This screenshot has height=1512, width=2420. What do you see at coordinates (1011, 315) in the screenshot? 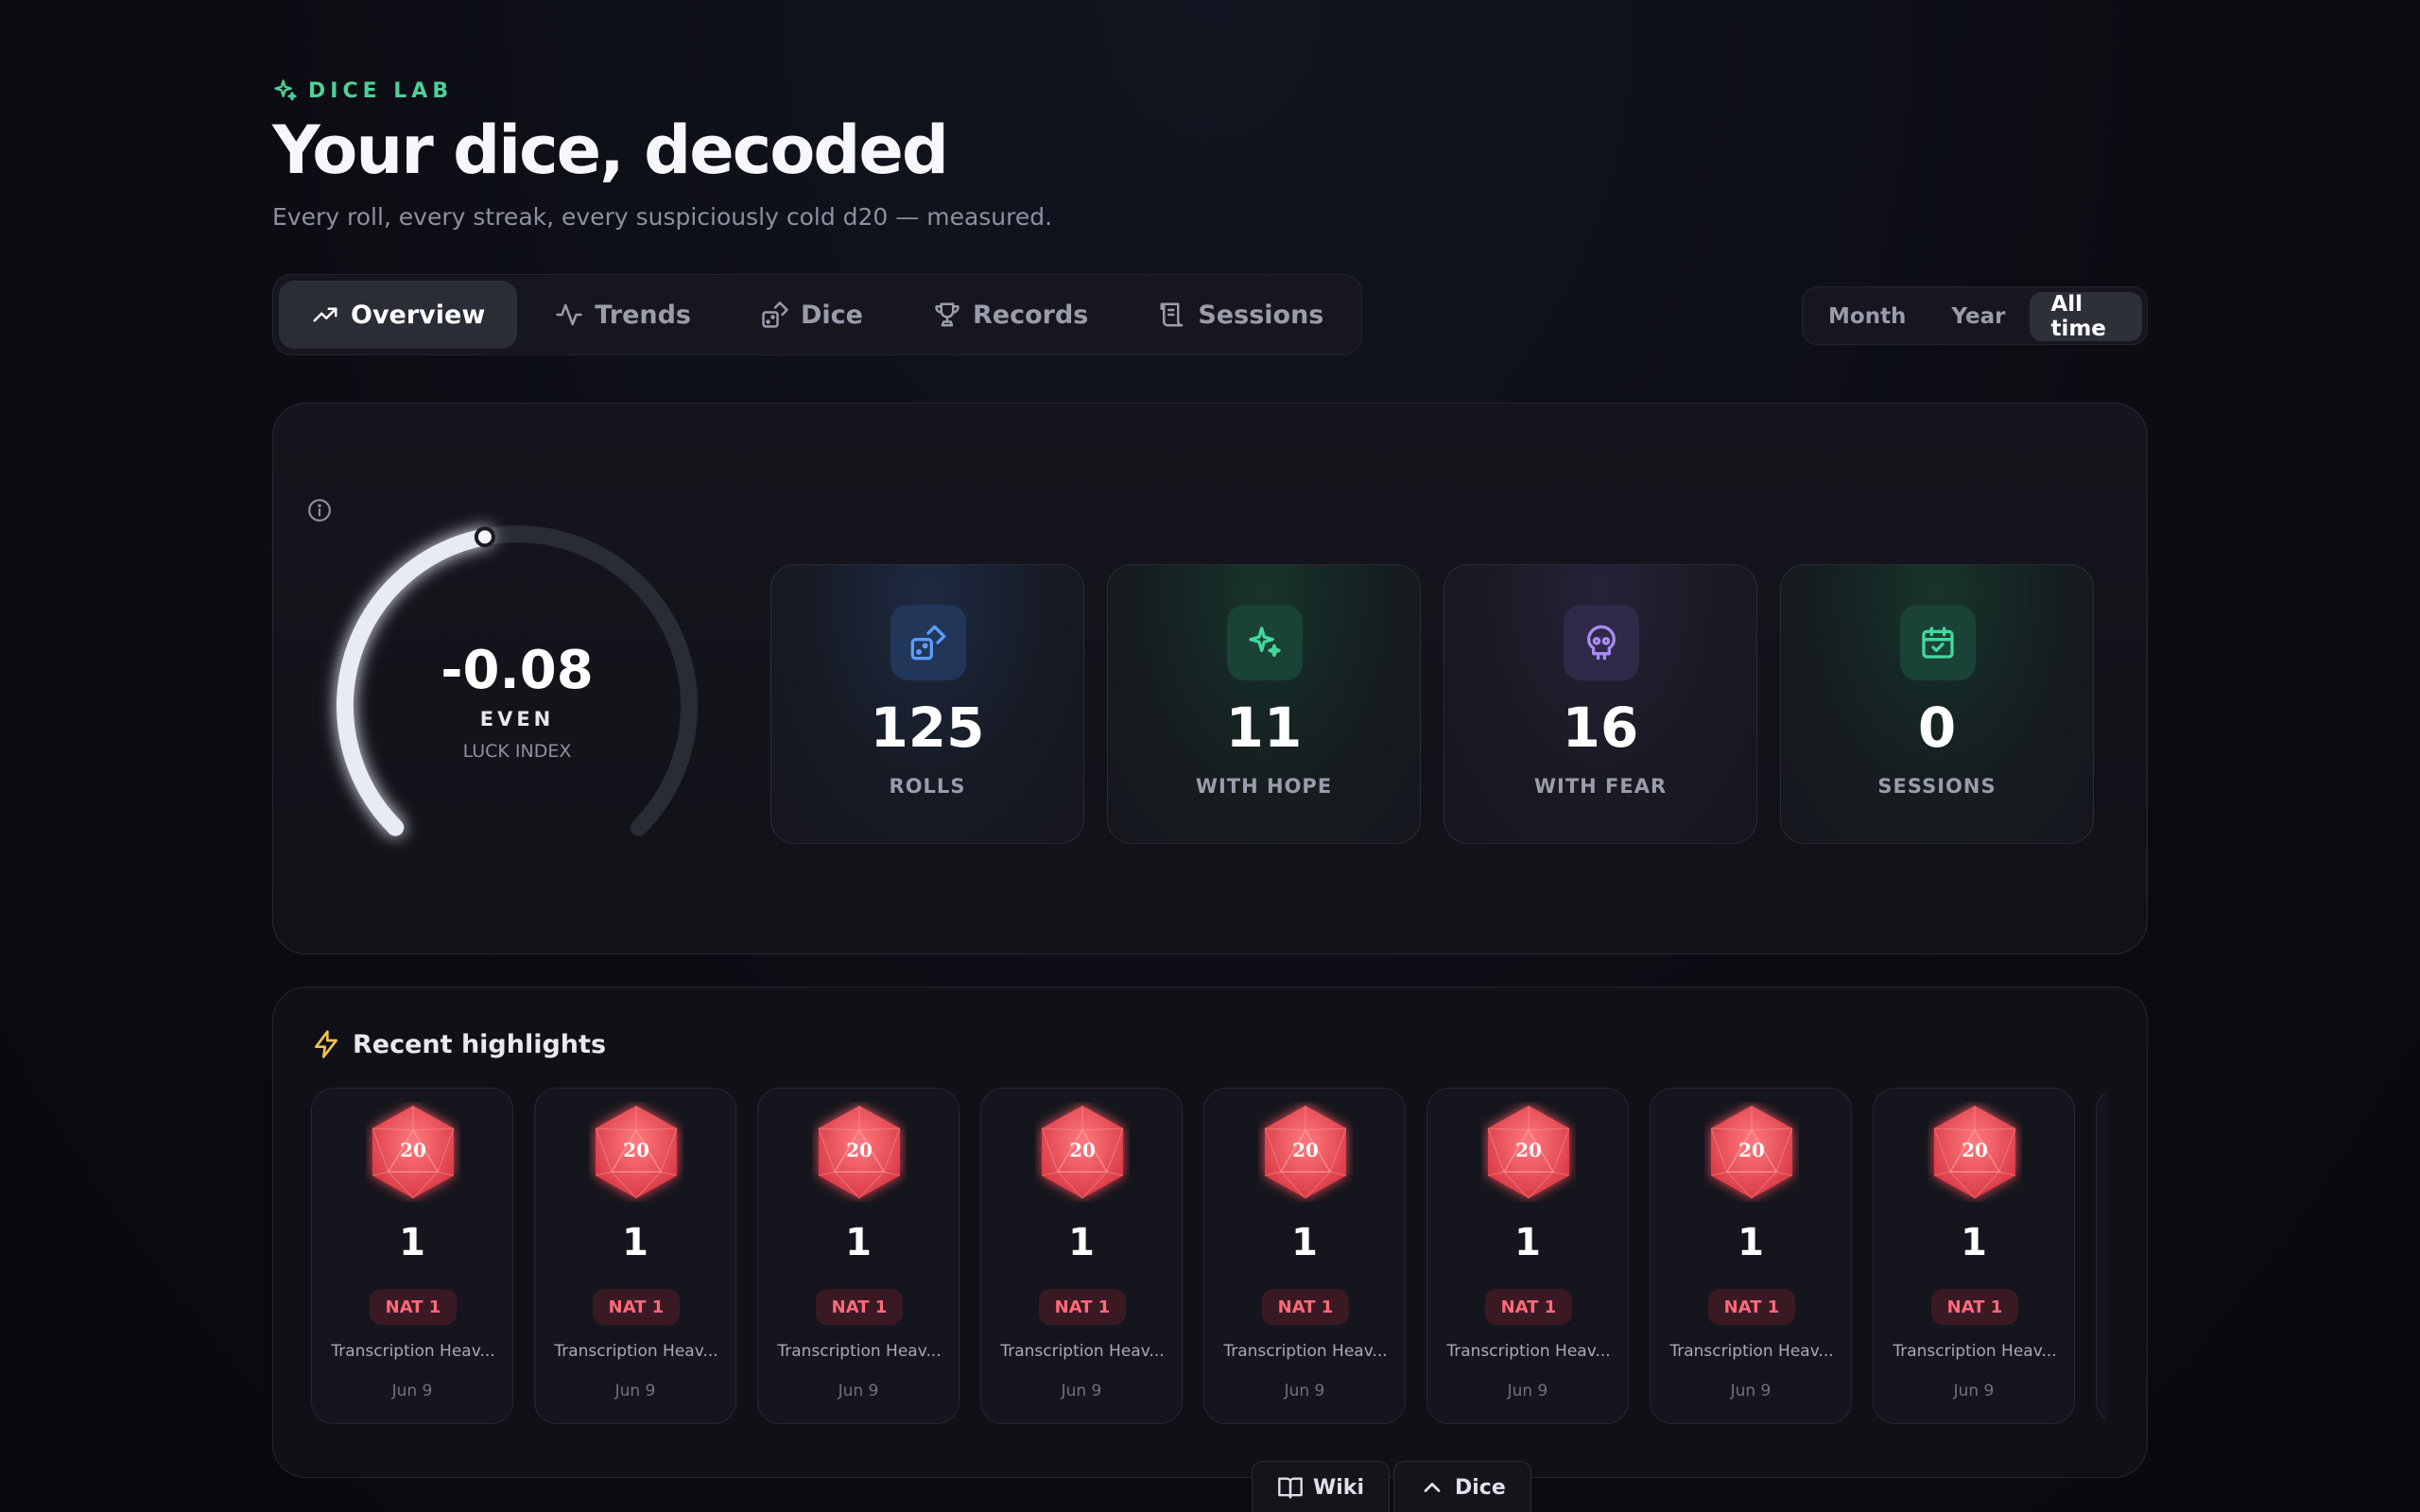
I see `tab-records: Records` at bounding box center [1011, 315].